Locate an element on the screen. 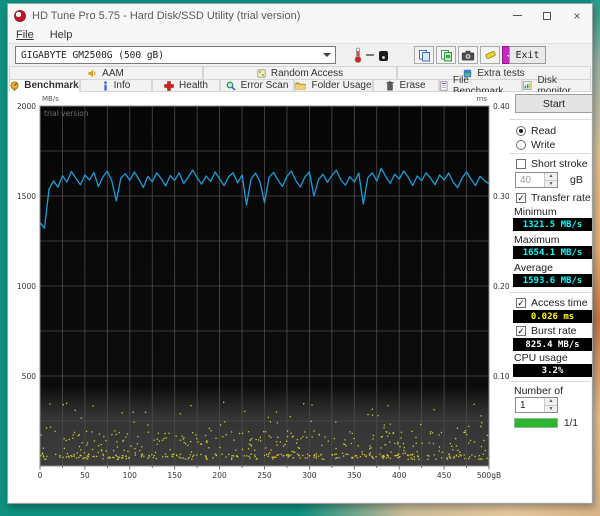  toolbar: GIGABYTE GM2500G (500 gB) Exit is located at coordinates (300, 55).